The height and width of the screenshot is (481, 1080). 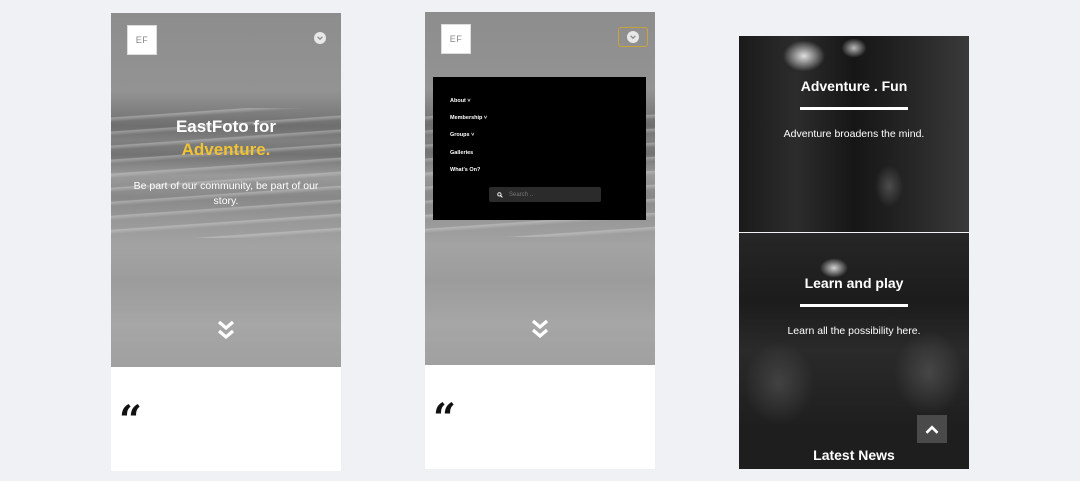 I want to click on menu-toggle-button, so click(x=320, y=38).